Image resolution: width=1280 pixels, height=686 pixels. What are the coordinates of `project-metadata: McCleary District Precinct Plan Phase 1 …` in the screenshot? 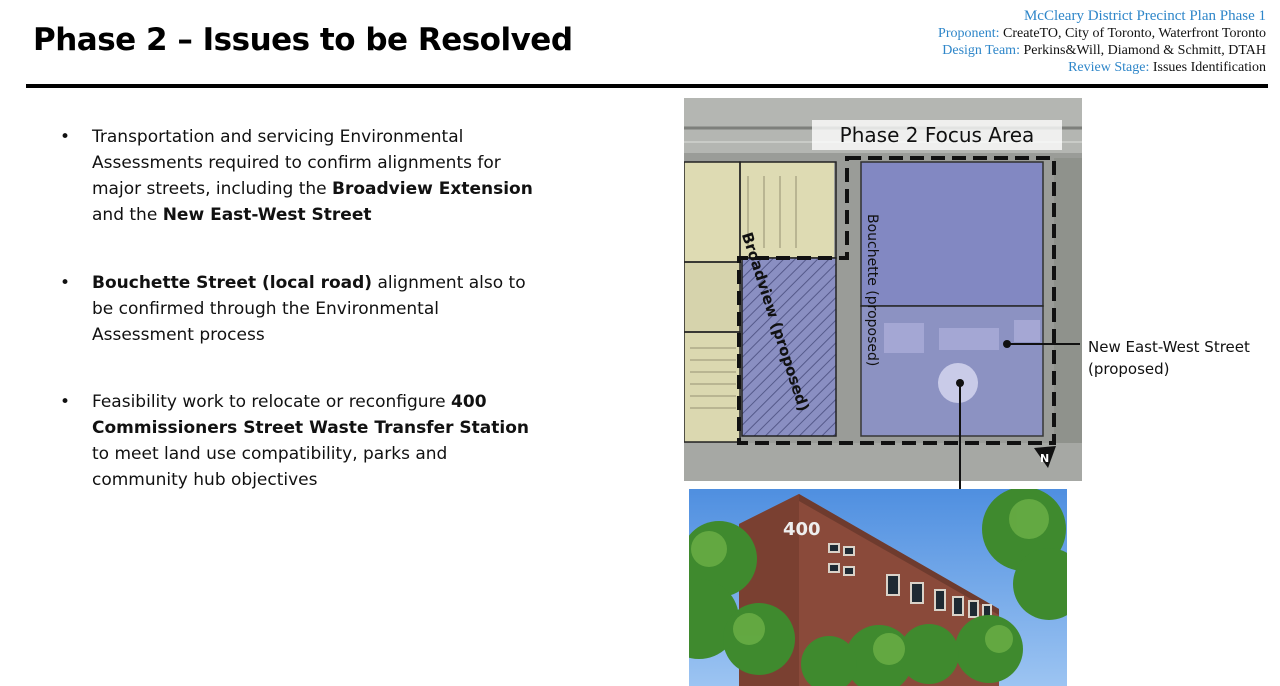 It's located at (1102, 42).